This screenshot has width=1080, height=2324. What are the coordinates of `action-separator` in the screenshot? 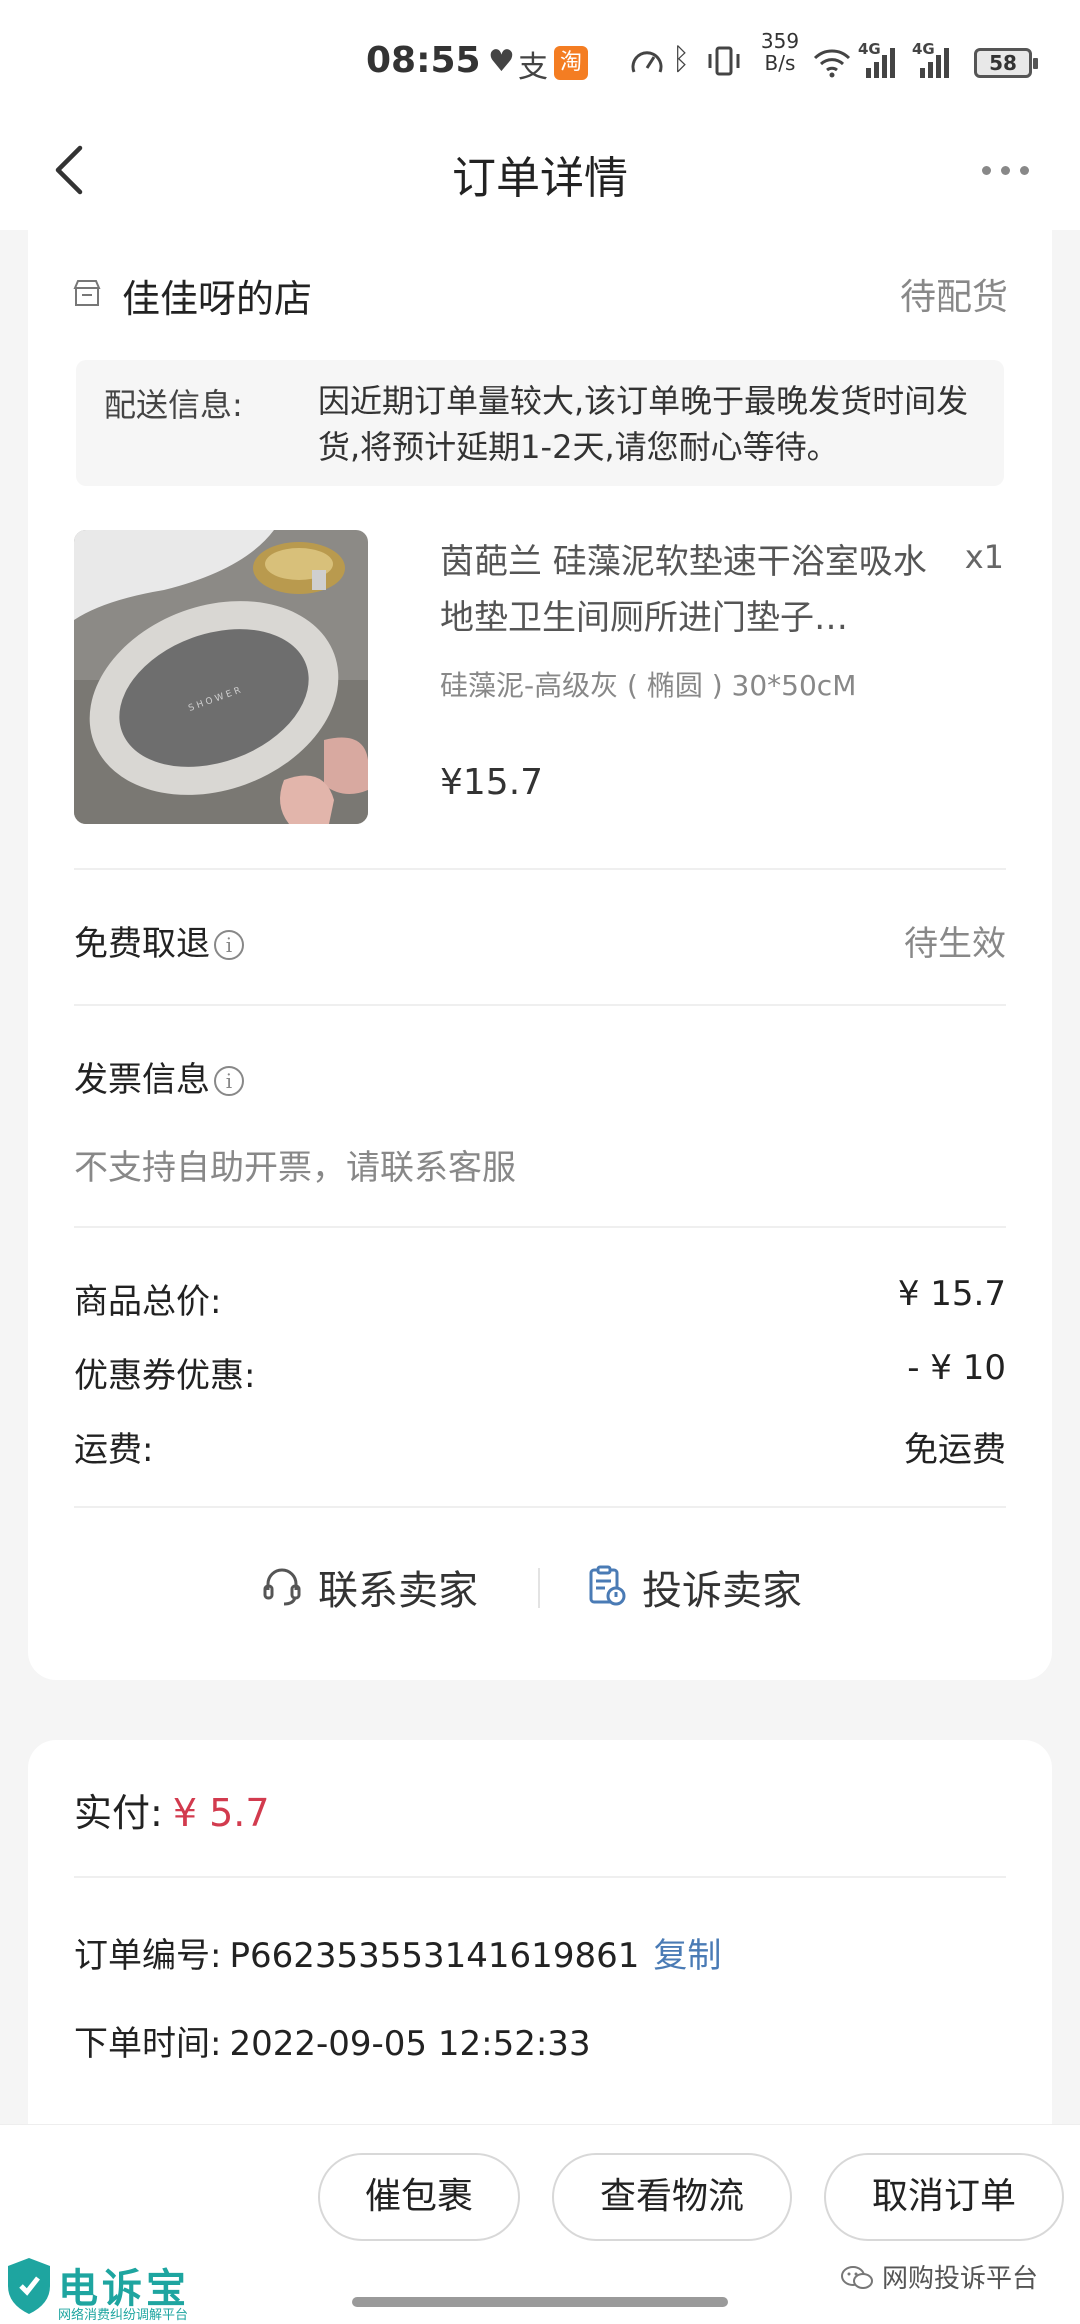 It's located at (539, 1588).